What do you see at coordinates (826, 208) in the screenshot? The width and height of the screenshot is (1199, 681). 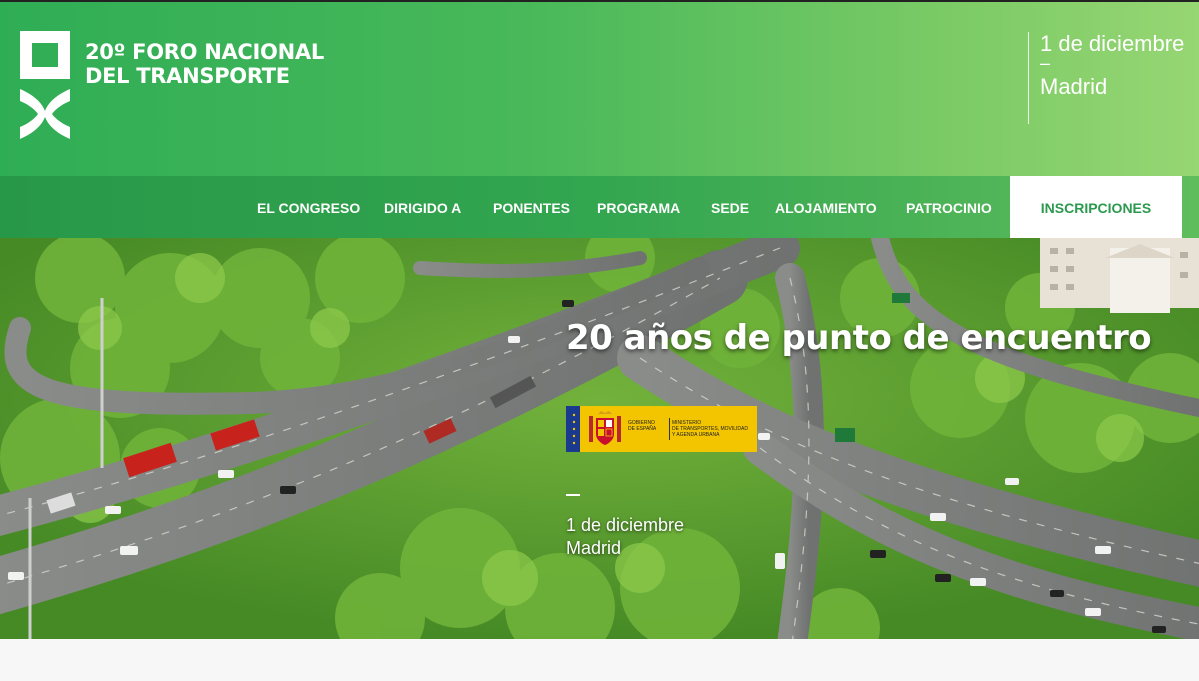 I see `nav-item-alojamiento: ALOJAMIENTO` at bounding box center [826, 208].